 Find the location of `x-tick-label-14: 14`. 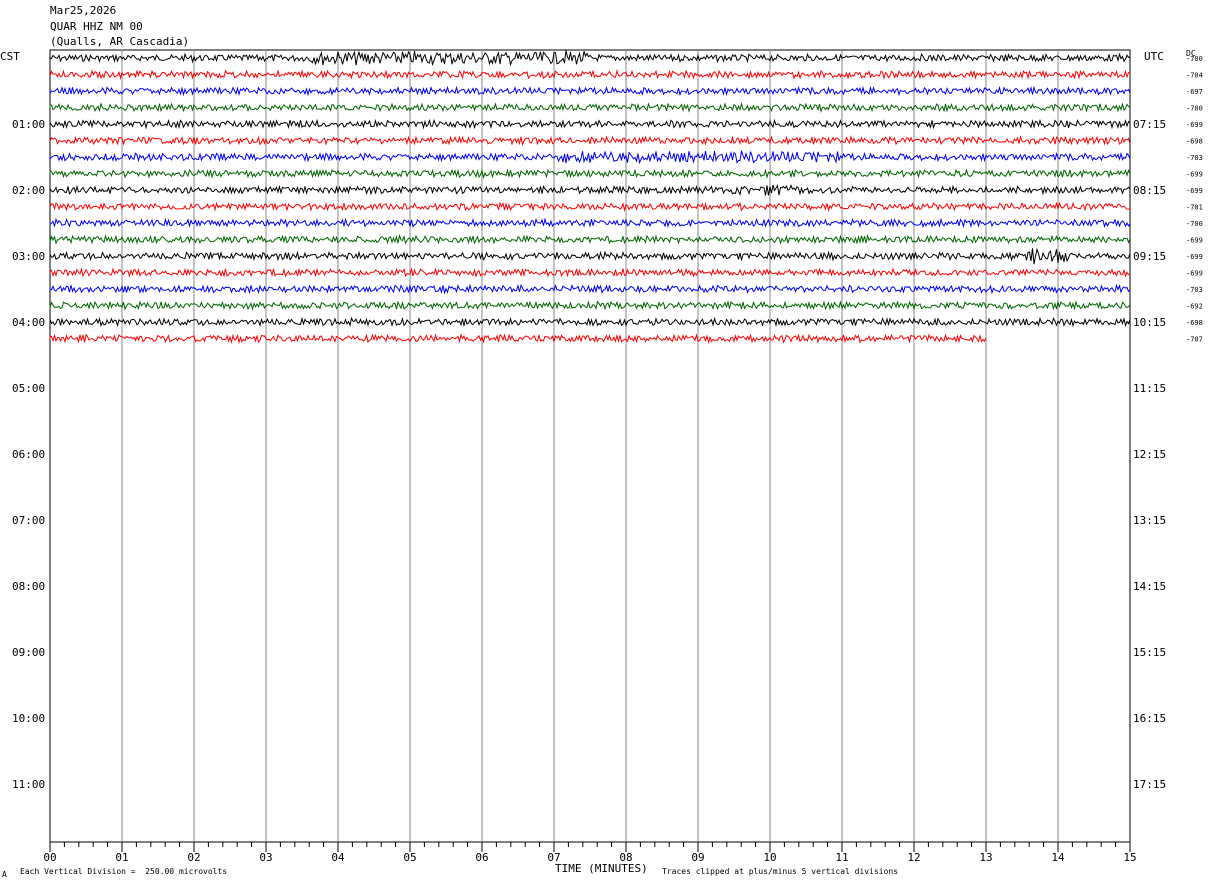

x-tick-label-14: 14 is located at coordinates (1058, 857).